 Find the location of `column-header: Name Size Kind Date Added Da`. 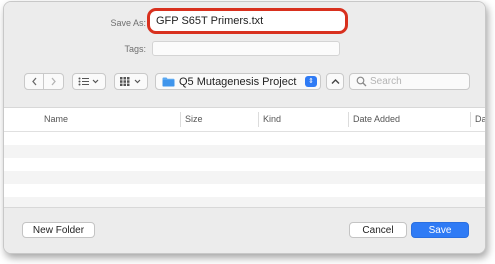

column-header: Name Size Kind Date Added Da is located at coordinates (244, 120).